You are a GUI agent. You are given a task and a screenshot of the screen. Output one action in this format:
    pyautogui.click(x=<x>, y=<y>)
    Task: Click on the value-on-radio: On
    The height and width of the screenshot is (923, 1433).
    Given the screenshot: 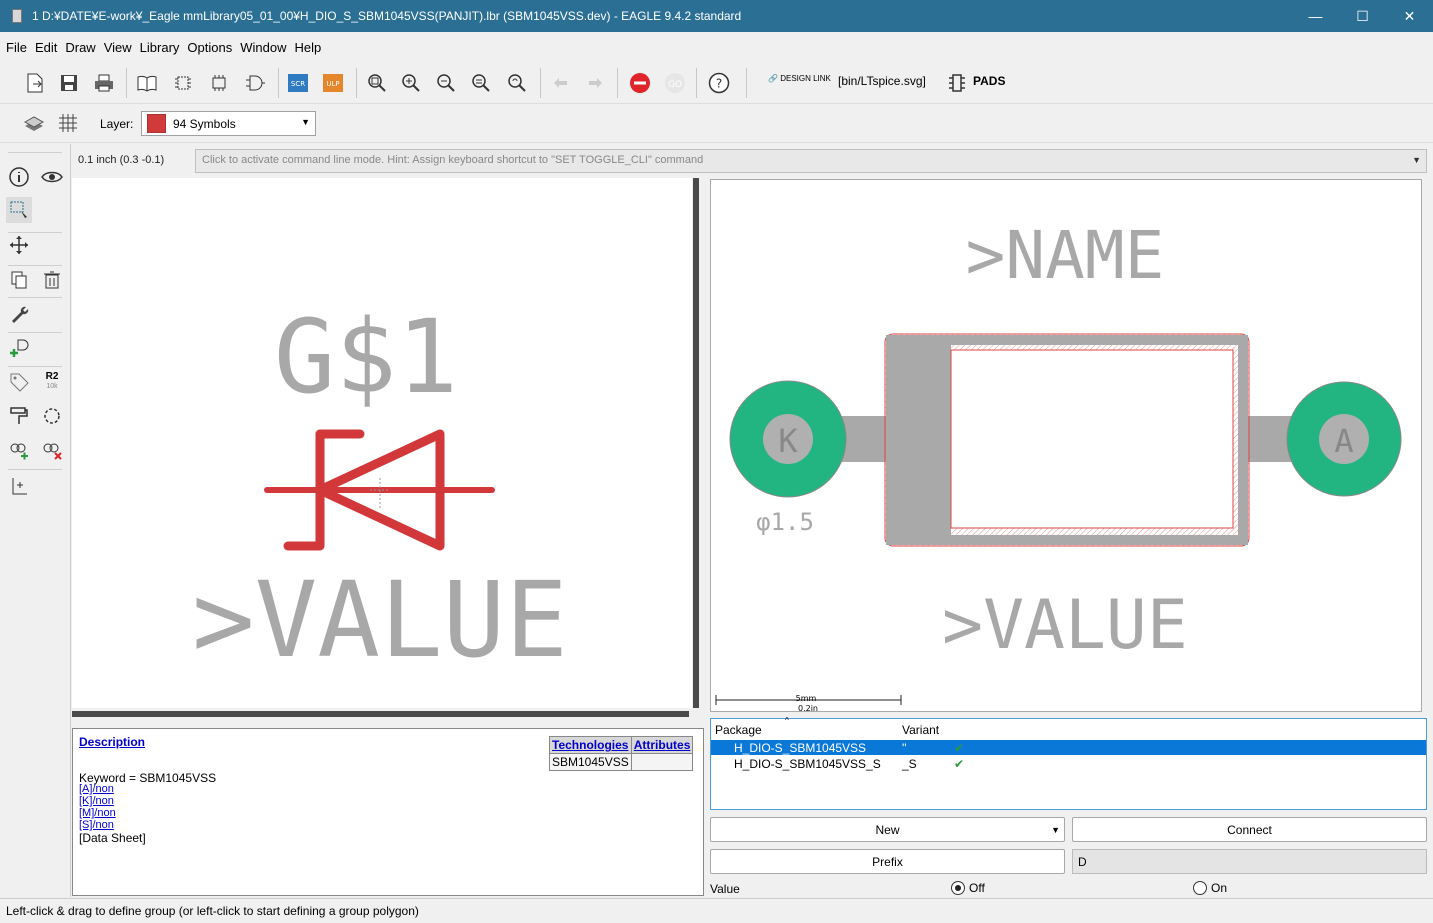 What is the action you would take?
    pyautogui.click(x=1210, y=888)
    